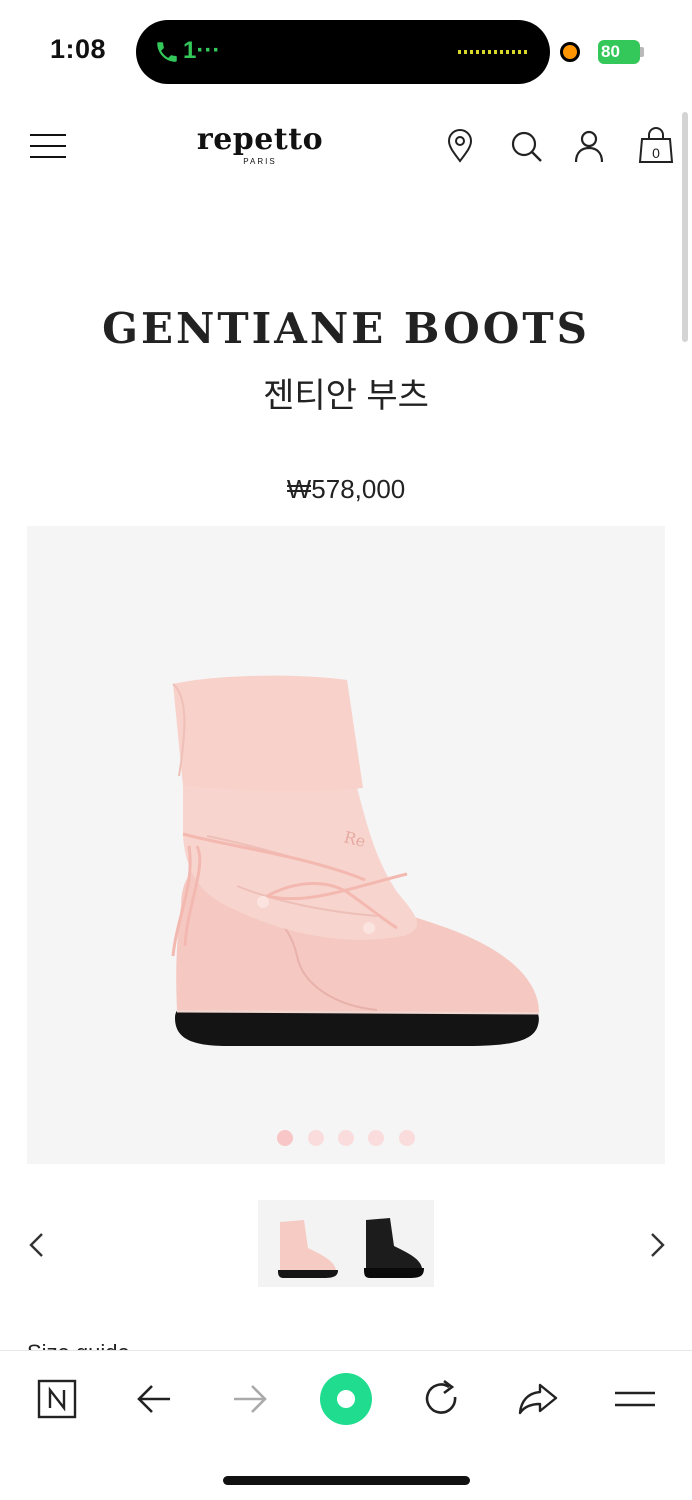  Describe the element at coordinates (460, 146) in the screenshot. I see `location-pin-icon` at that location.